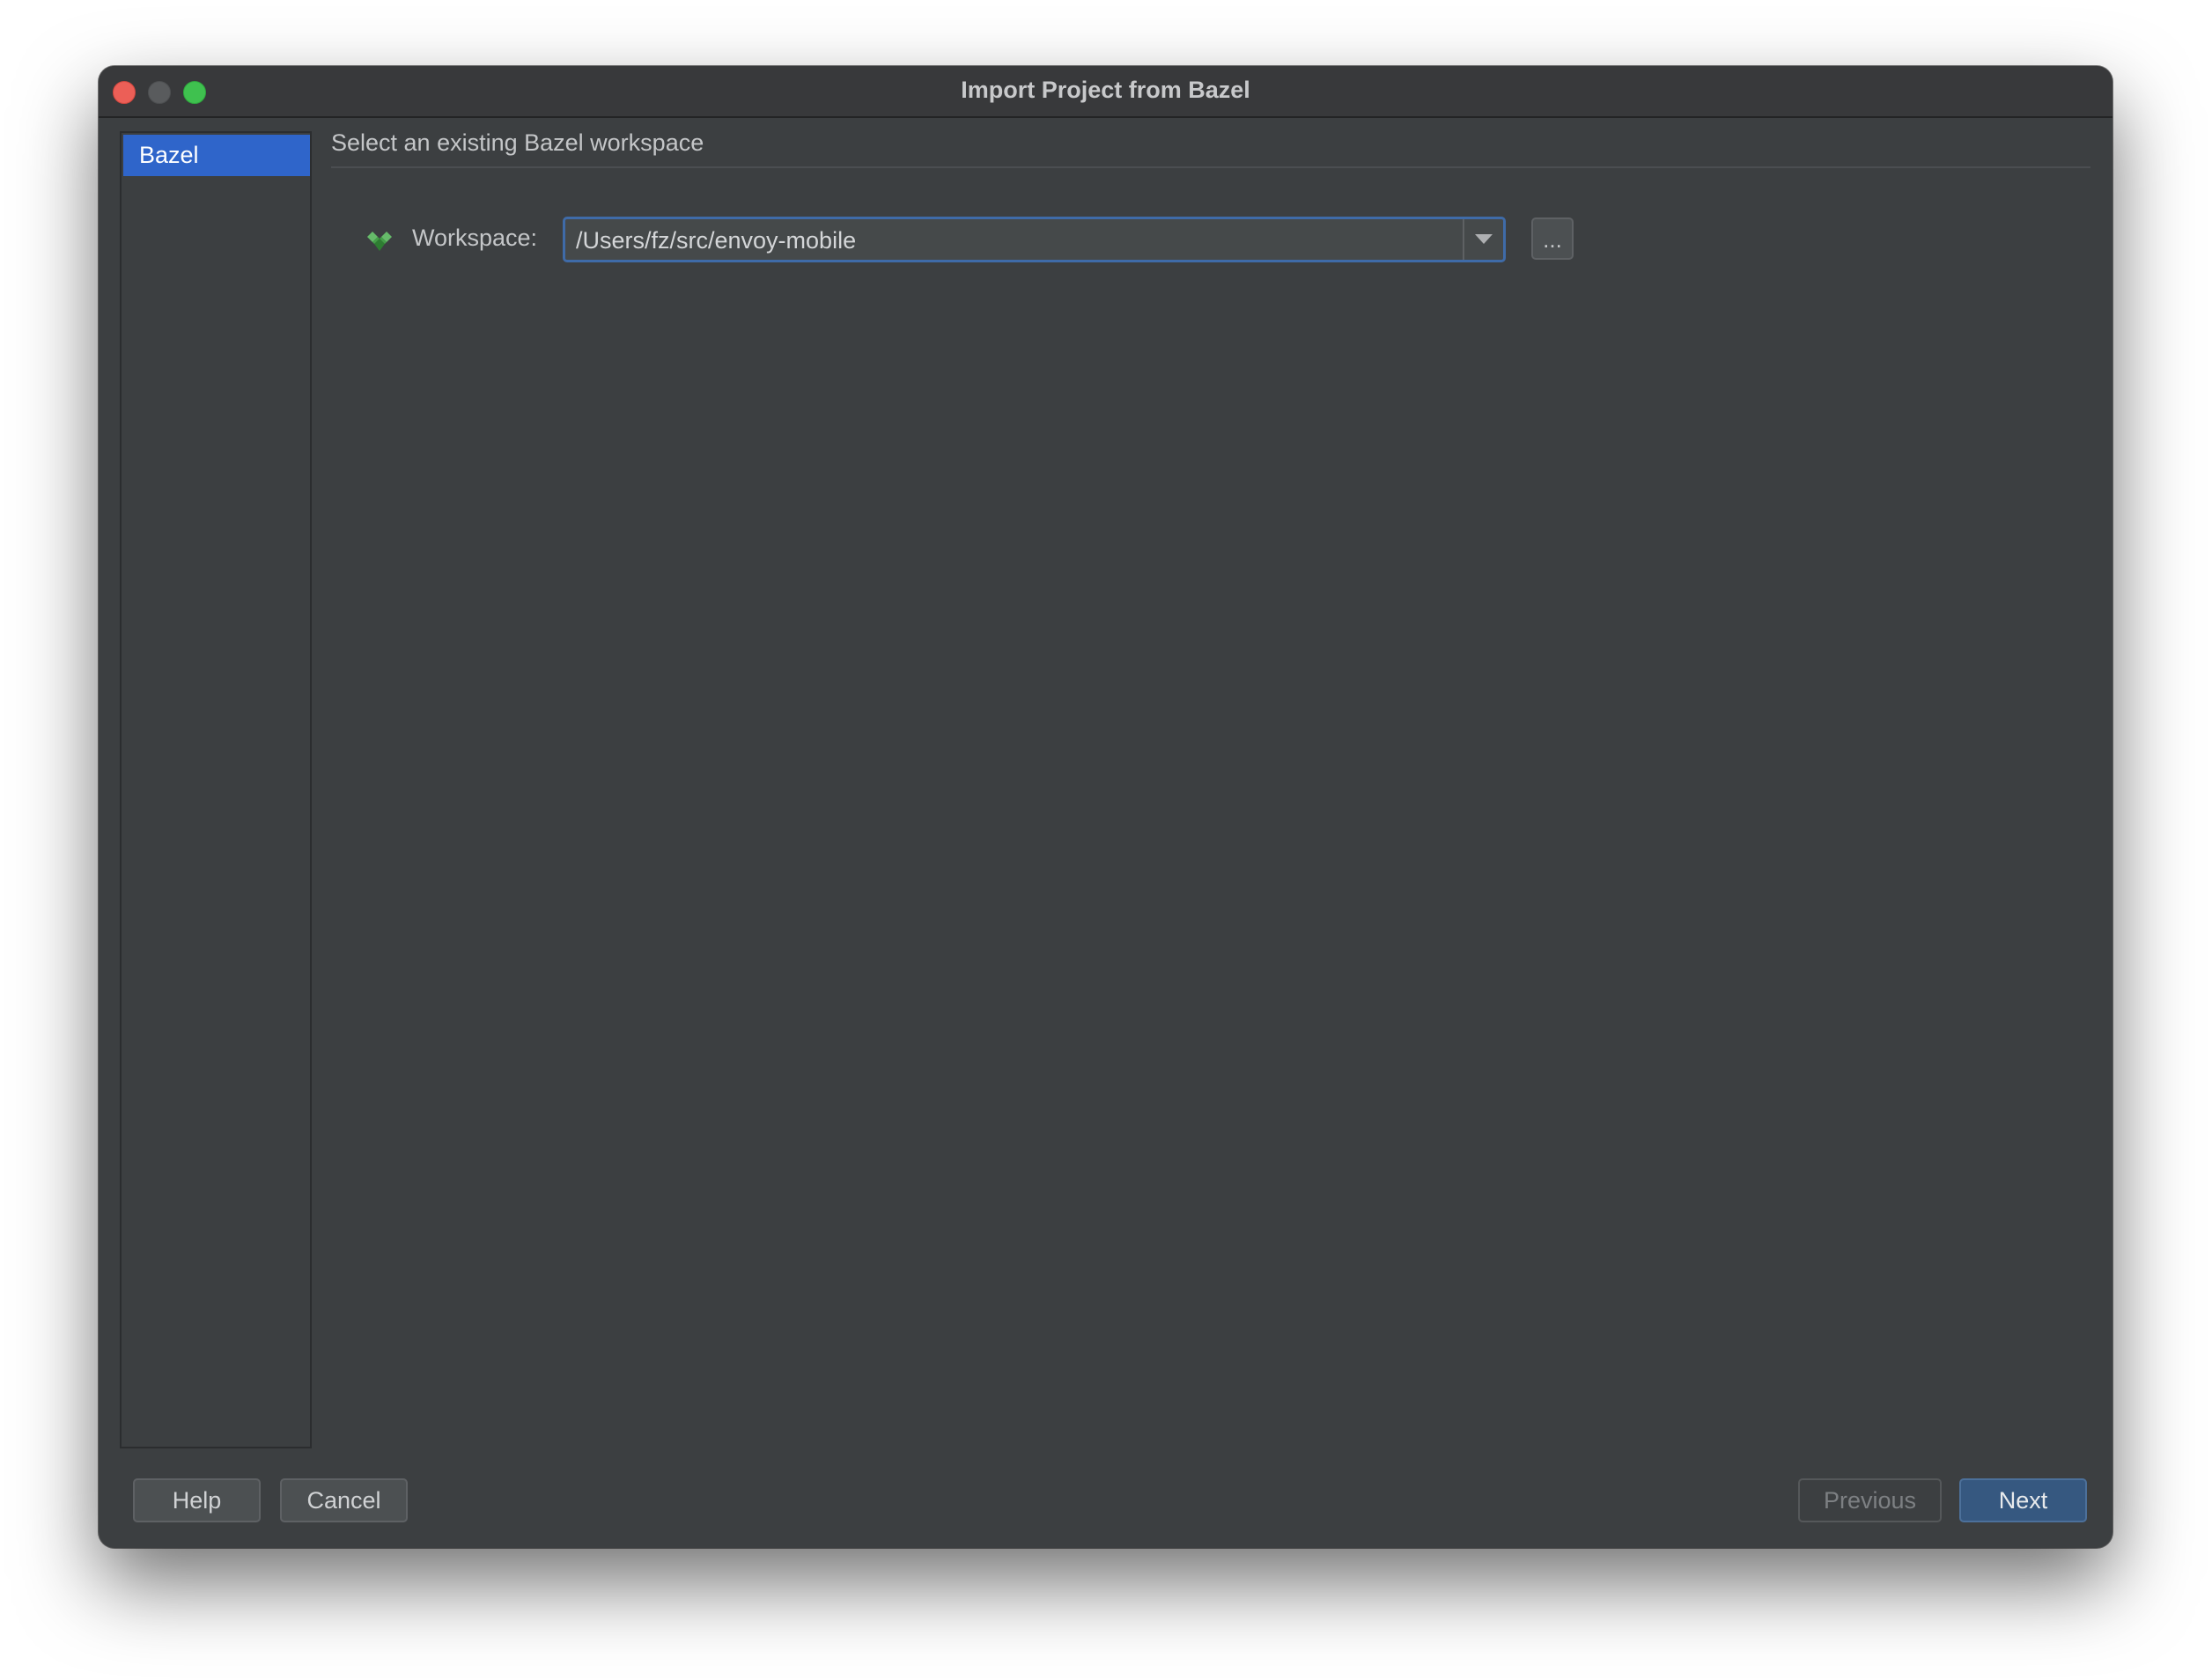  I want to click on combo-divider, so click(1463, 239).